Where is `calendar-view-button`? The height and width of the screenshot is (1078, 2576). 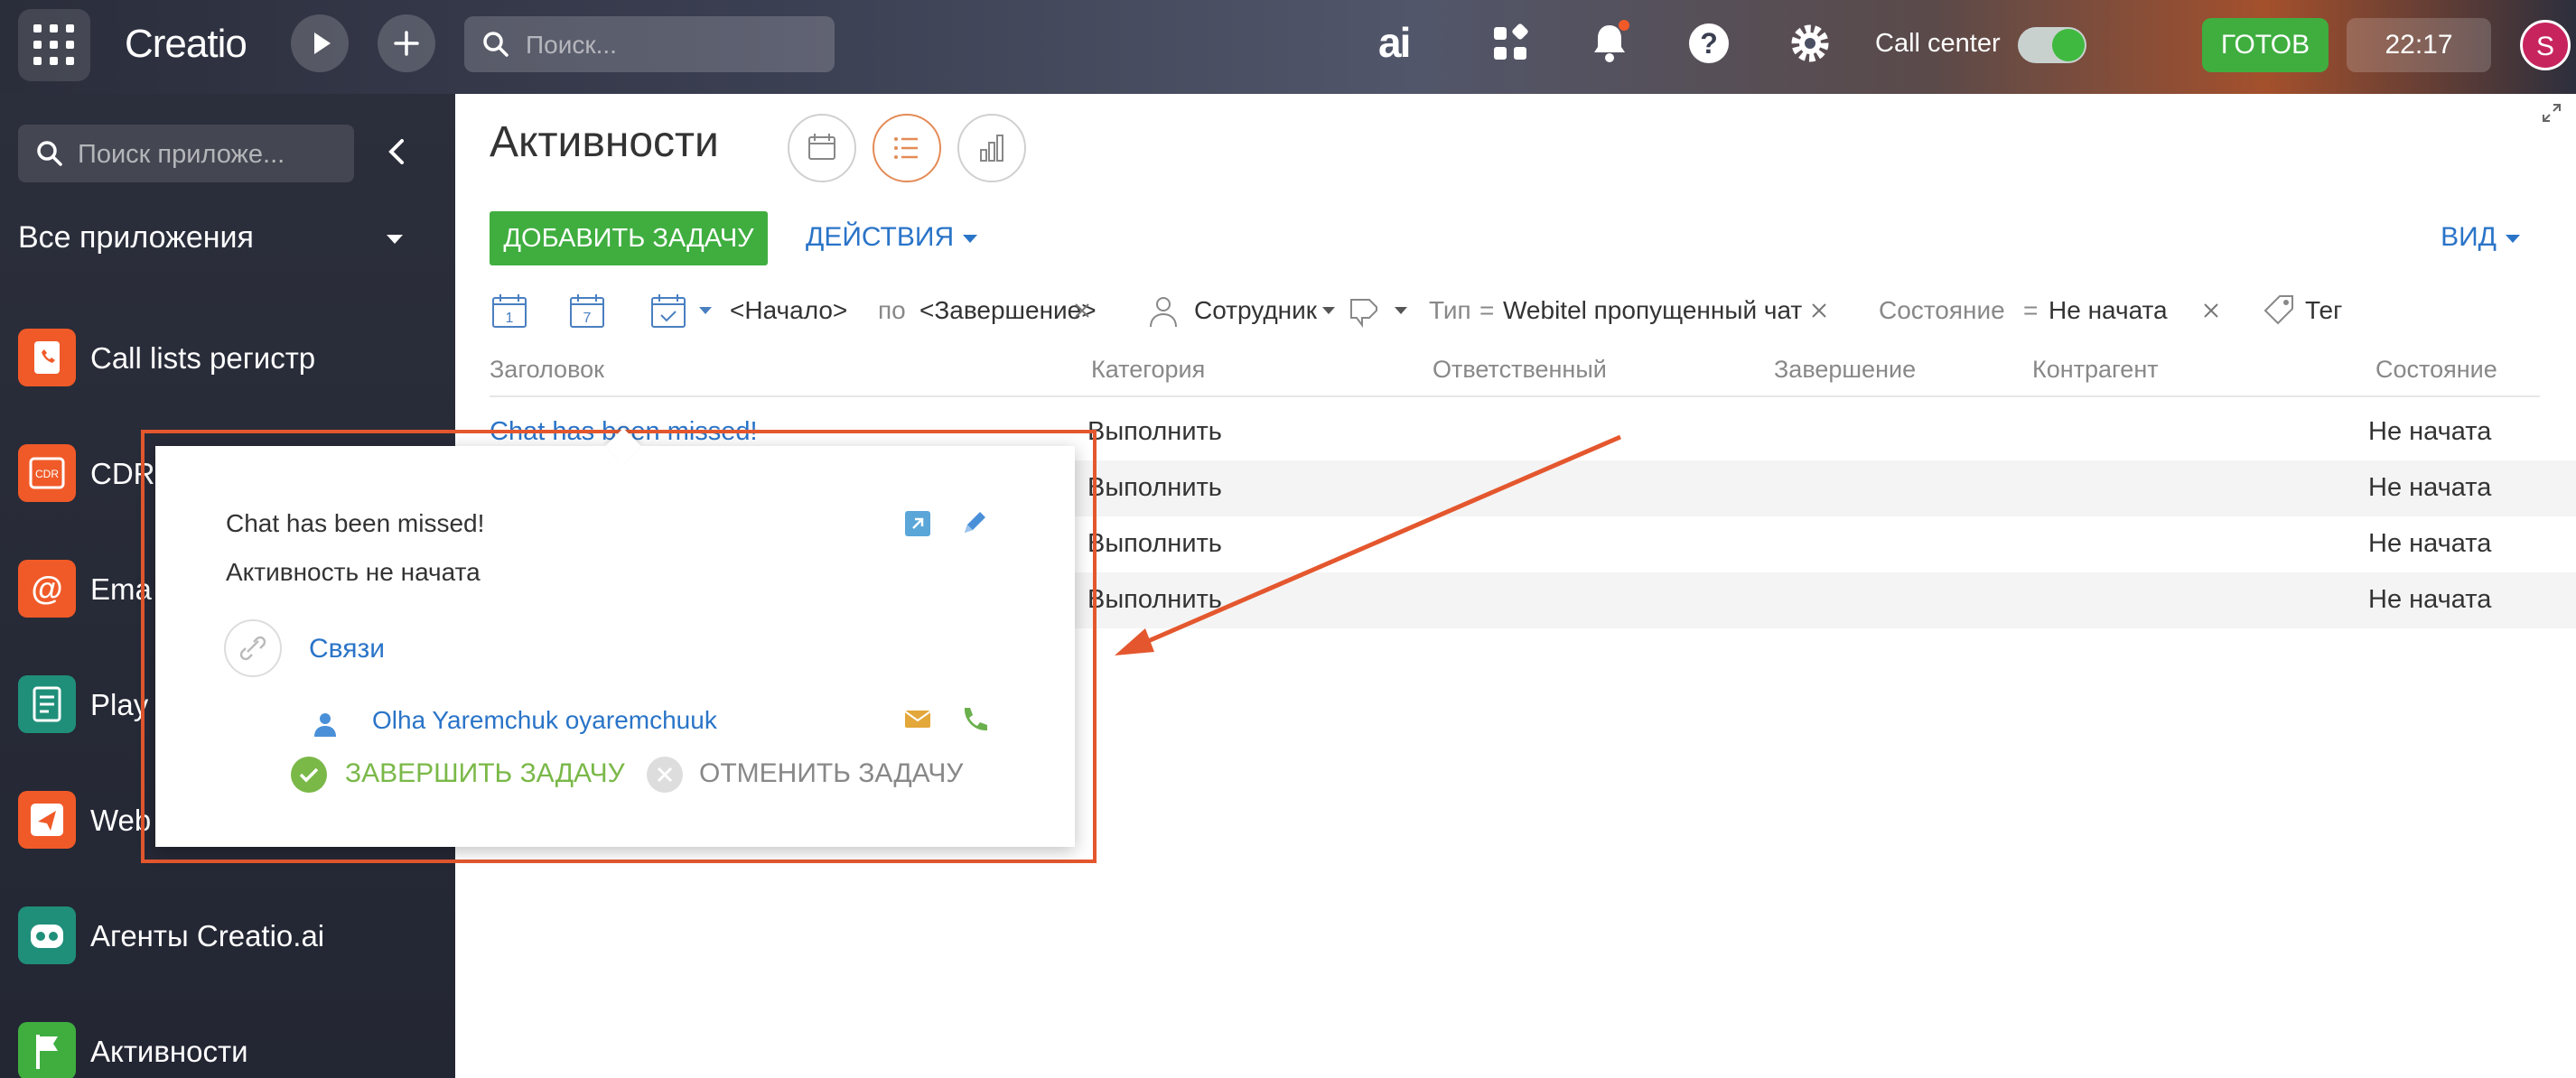
calendar-view-button is located at coordinates (822, 148).